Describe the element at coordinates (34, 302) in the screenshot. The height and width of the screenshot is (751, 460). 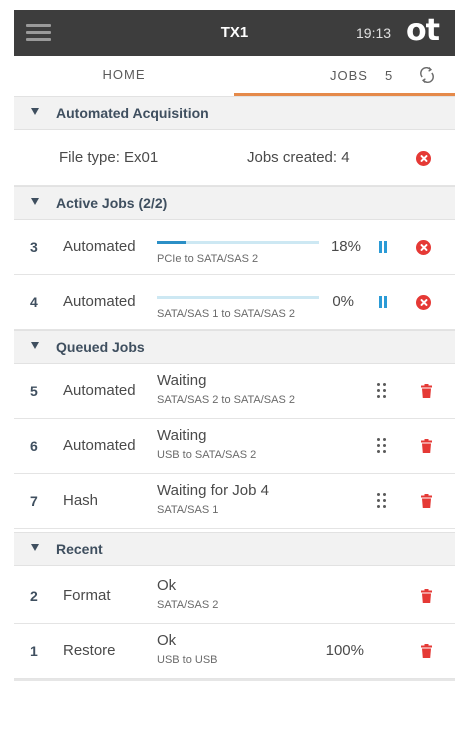
I see `job-number: 4` at that location.